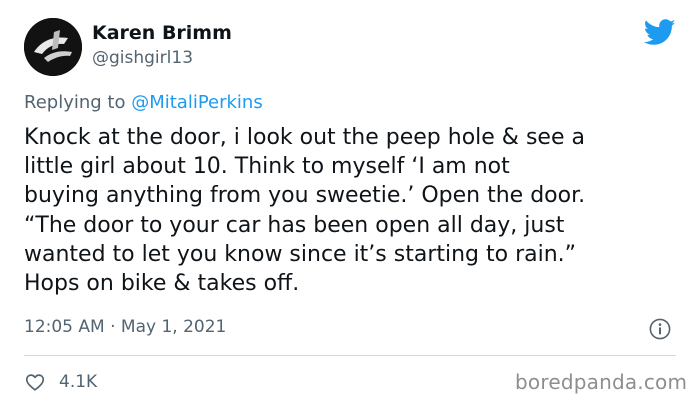 The width and height of the screenshot is (700, 409). I want to click on tweet-line: Hops on bike & takes off., so click(162, 284).